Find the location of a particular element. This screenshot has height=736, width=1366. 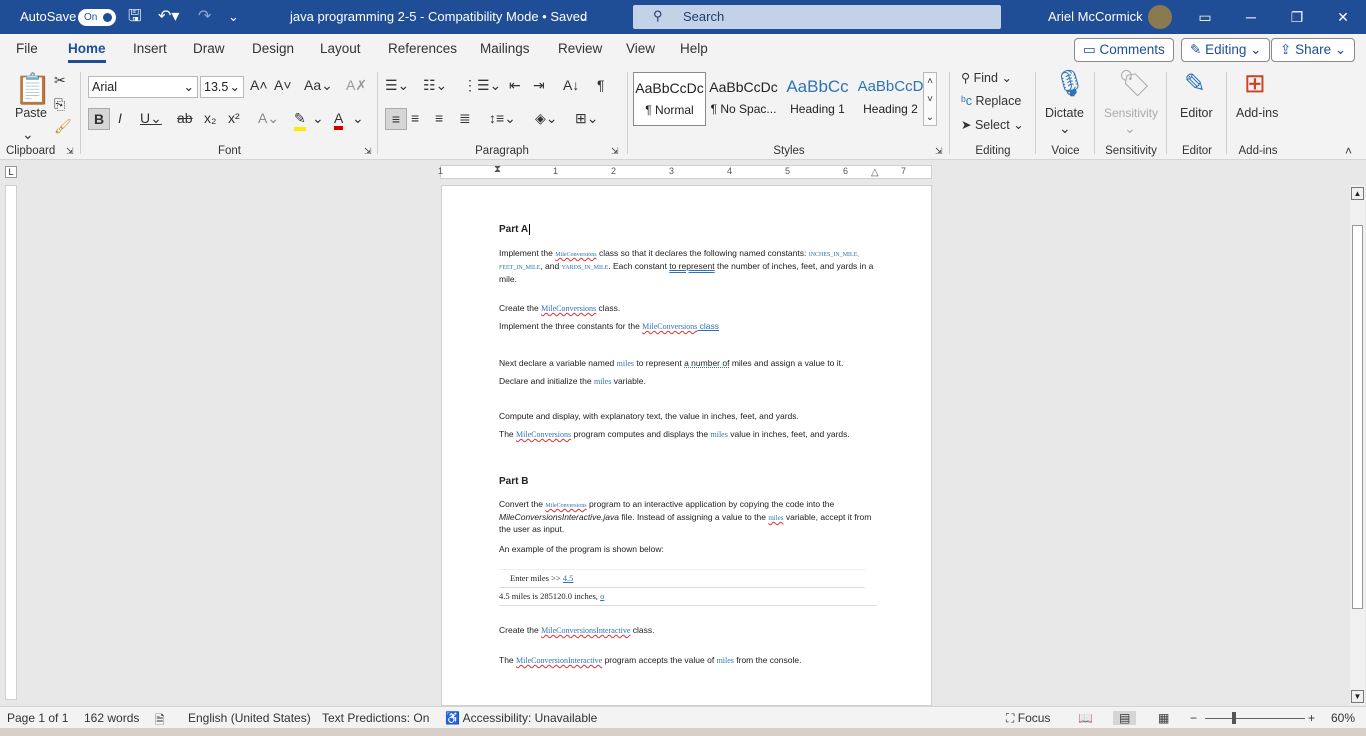

title-chevron-down-icon: ⌄ is located at coordinates (583, 17).